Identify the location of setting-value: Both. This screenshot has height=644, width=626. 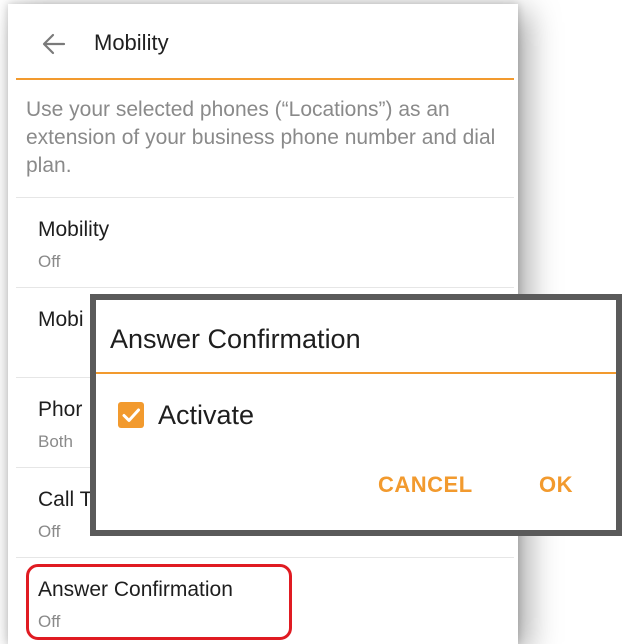
(55, 441).